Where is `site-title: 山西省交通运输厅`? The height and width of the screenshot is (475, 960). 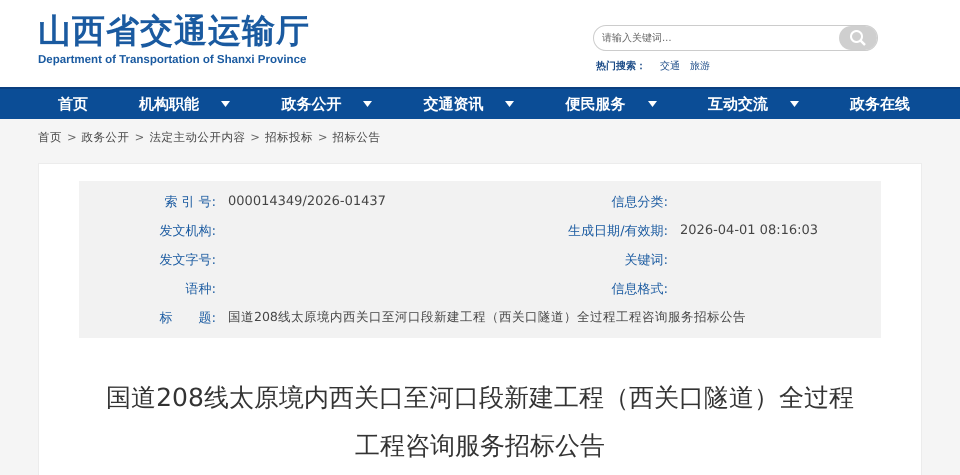
site-title: 山西省交通运输厅 is located at coordinates (174, 31).